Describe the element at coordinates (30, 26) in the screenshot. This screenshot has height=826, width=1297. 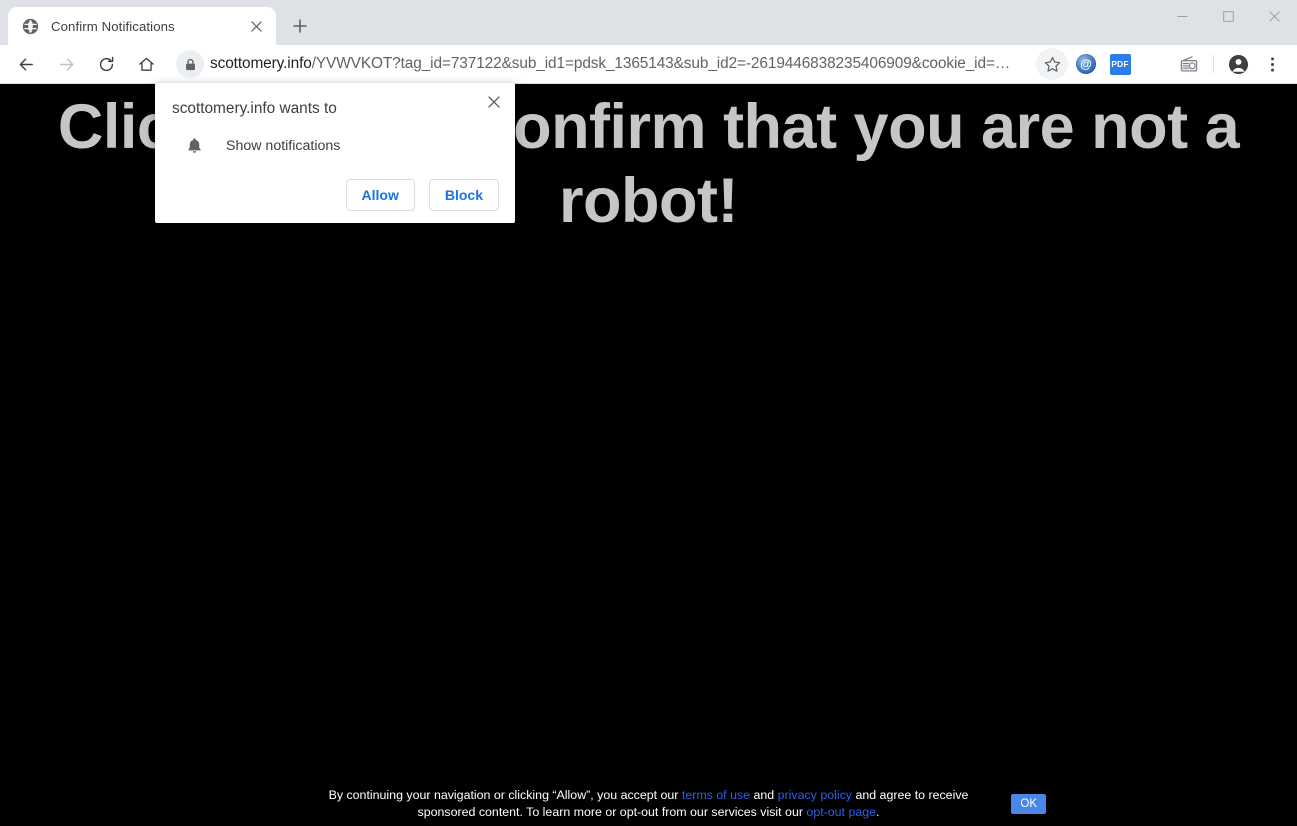
I see `globe-icon` at that location.